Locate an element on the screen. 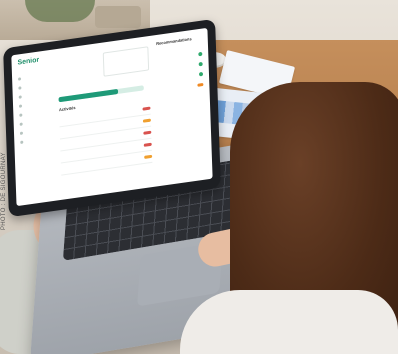 This screenshot has width=398, height=354. section-title: Activités is located at coordinates (67, 108).